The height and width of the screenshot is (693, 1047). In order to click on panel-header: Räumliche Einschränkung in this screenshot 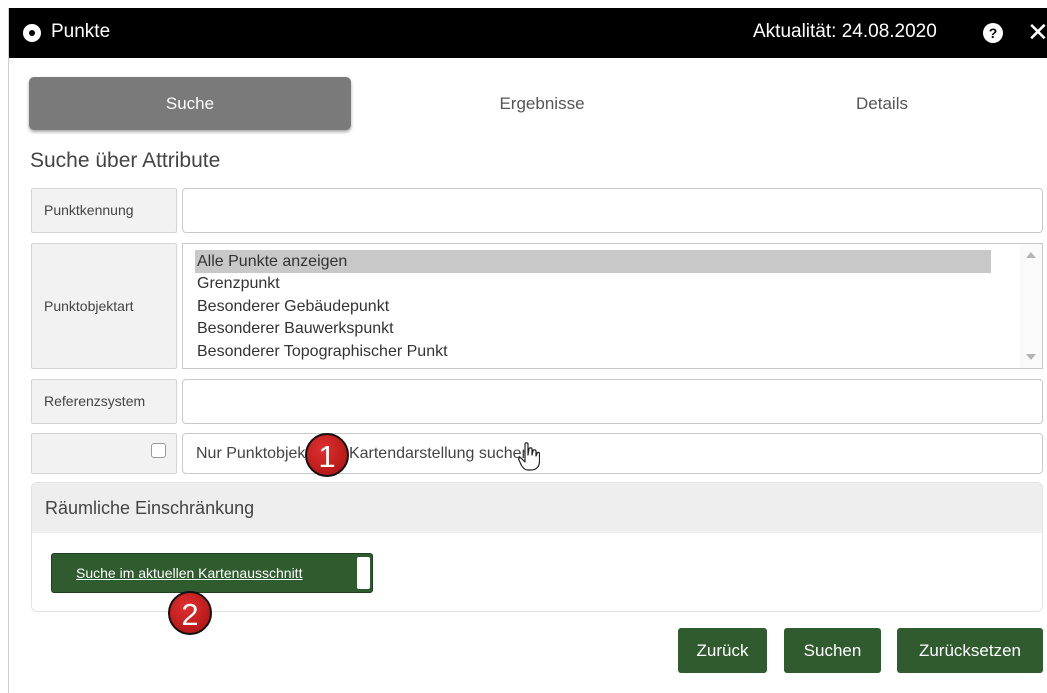, I will do `click(537, 508)`.